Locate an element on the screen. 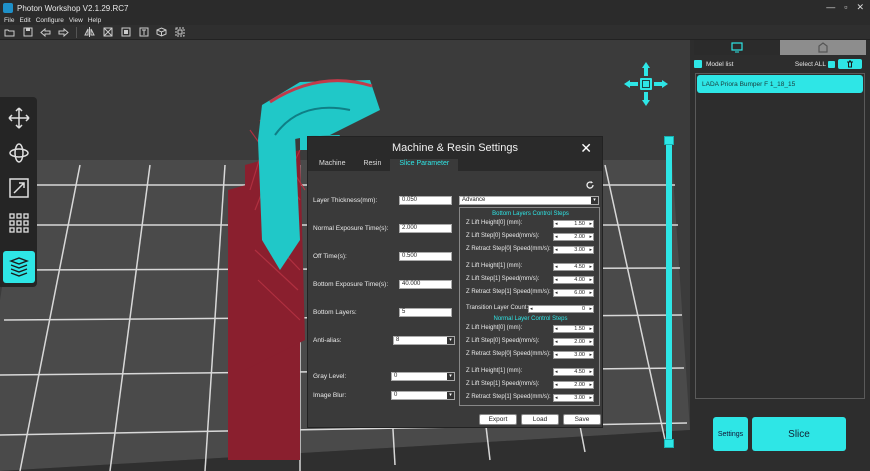 Image resolution: width=870 pixels, height=471 pixels. undo-icon is located at coordinates (45, 32).